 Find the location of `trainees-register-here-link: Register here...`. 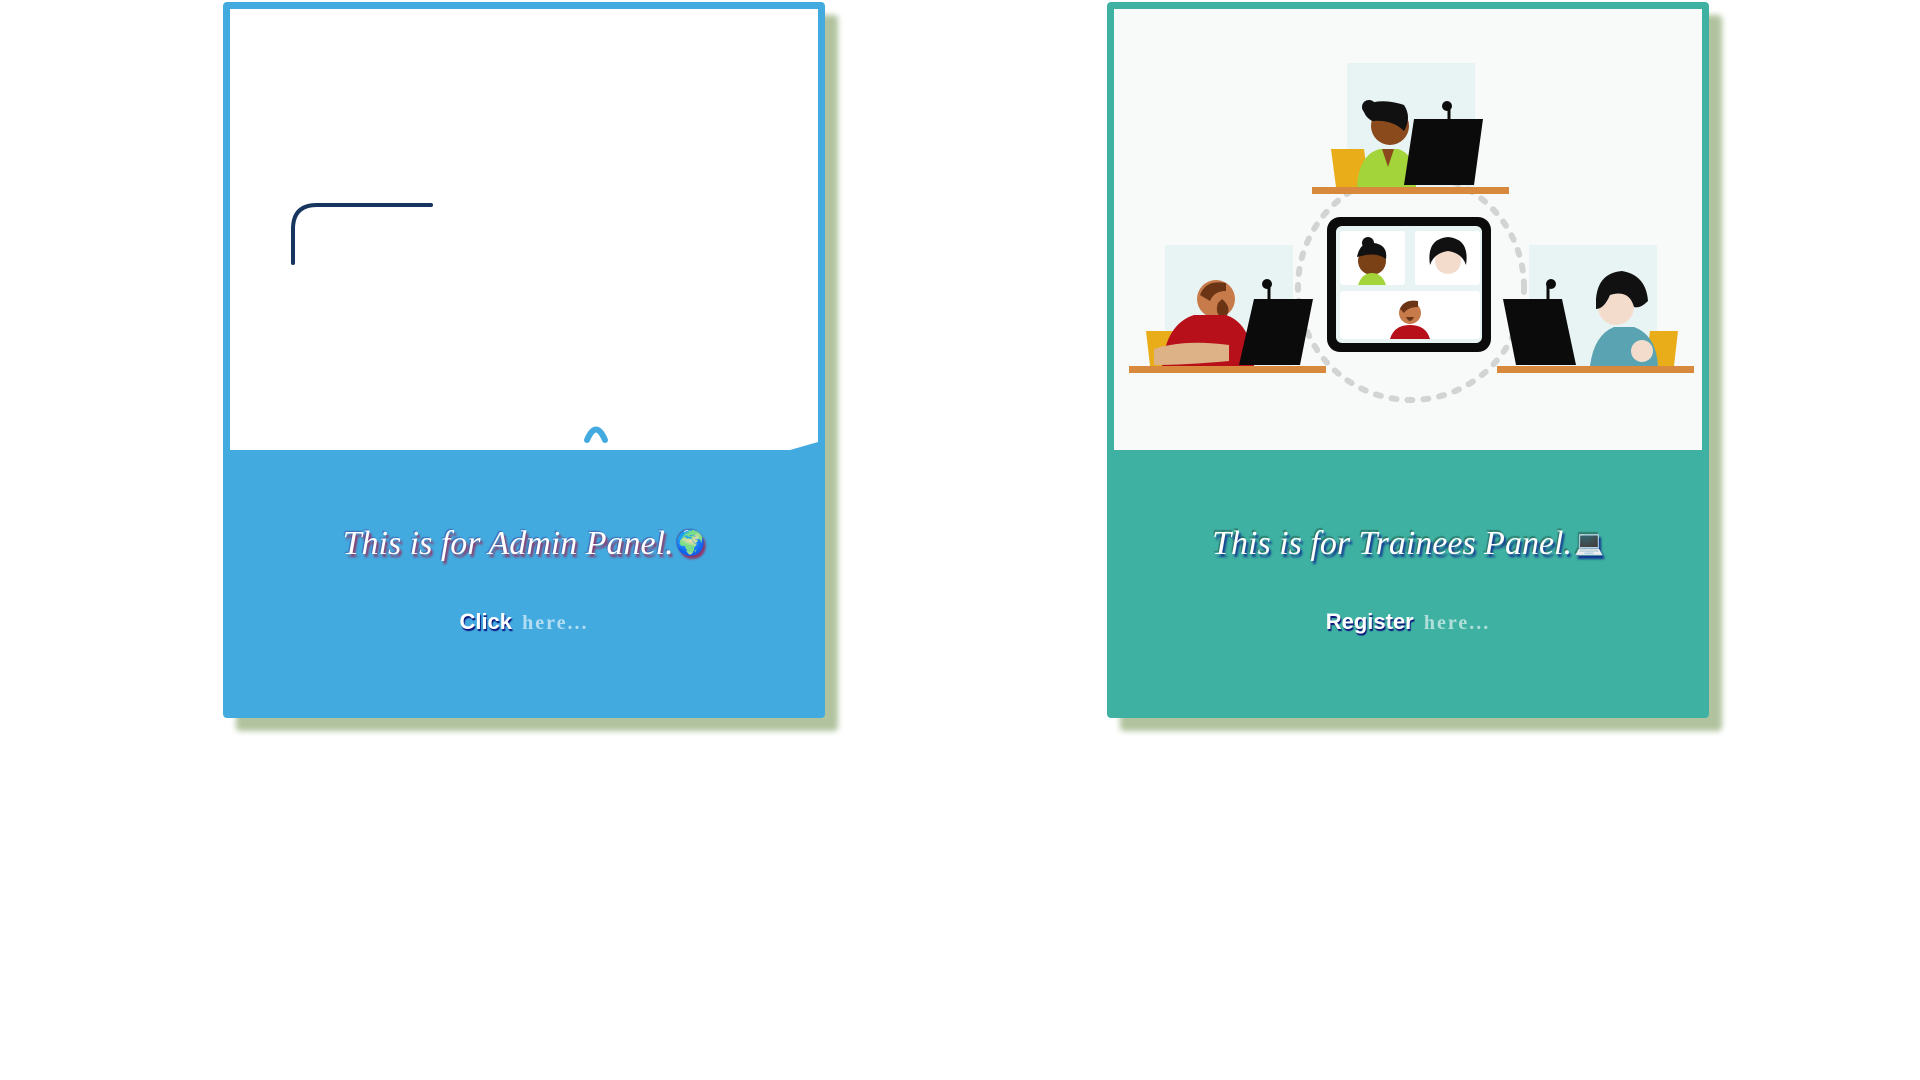

trainees-register-here-link: Register here... is located at coordinates (1408, 622).